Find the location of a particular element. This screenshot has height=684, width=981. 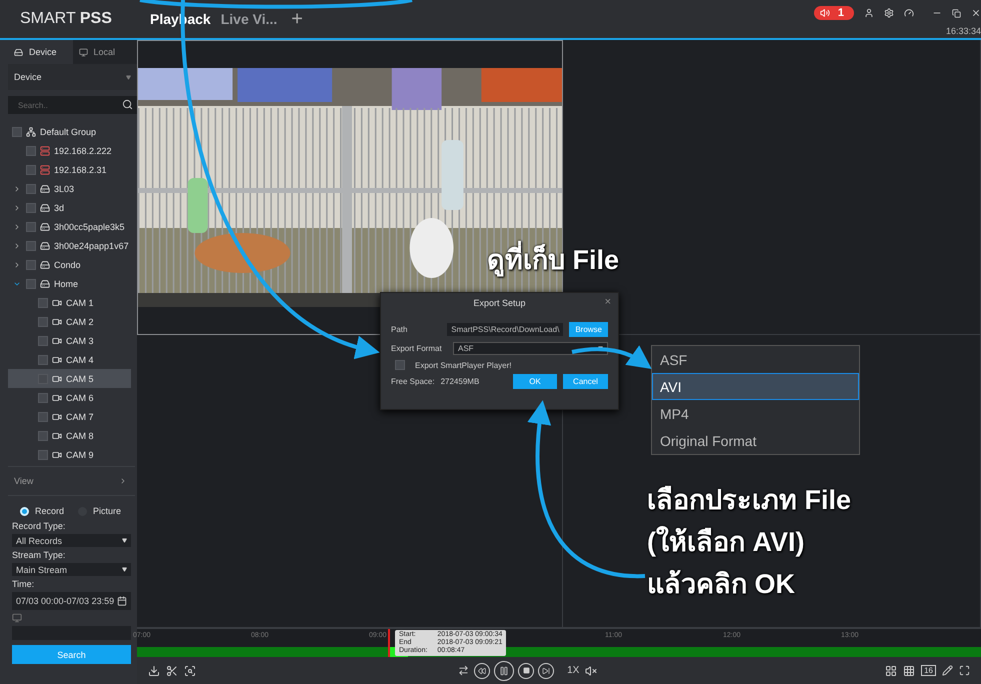

speed-button: 1X is located at coordinates (573, 670).